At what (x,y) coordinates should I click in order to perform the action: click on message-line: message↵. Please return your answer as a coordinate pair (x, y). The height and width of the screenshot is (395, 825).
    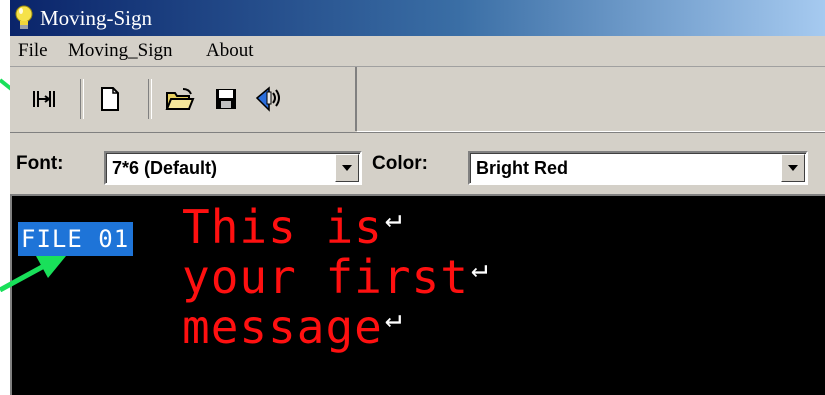
    Looking at the image, I should click on (292, 329).